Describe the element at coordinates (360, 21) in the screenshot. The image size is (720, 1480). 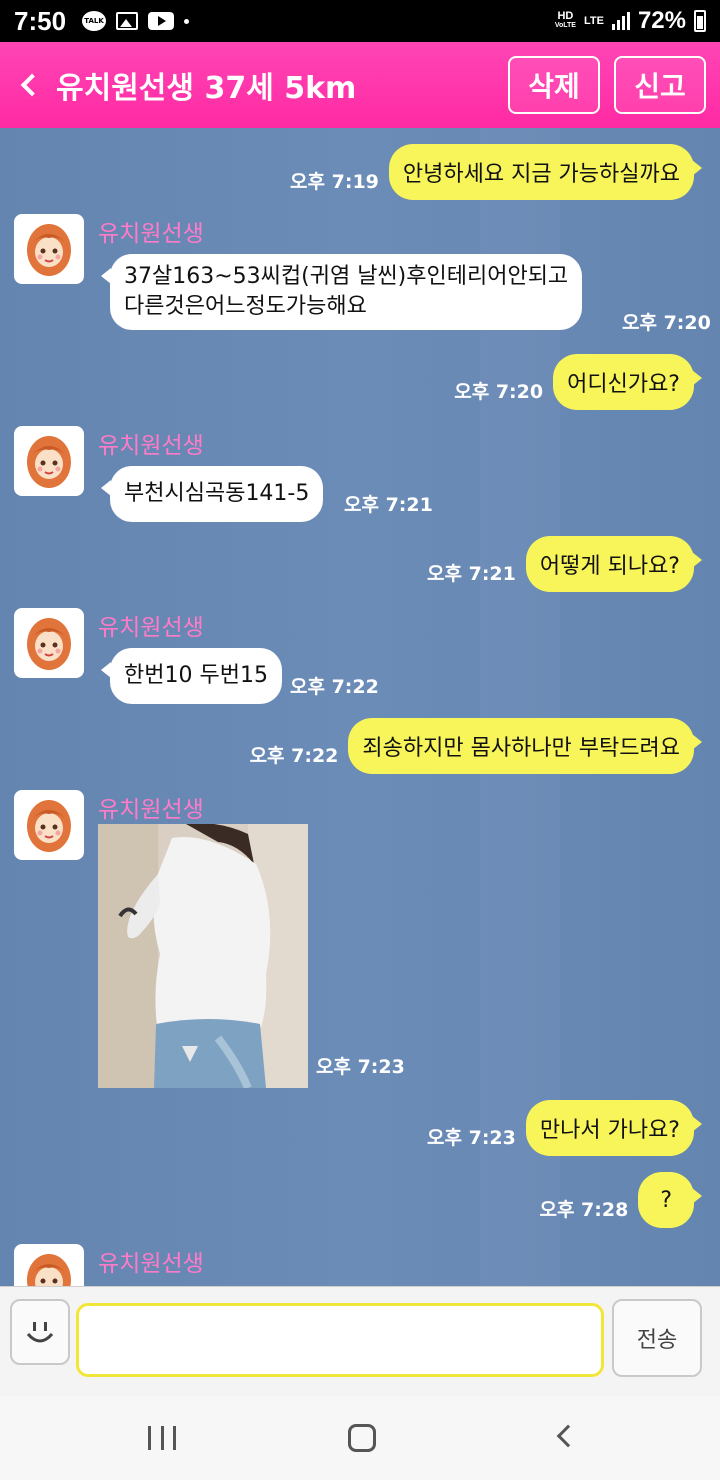
I see `status-bar: 7:50 TALK HD VoLTE LTE 72%` at that location.